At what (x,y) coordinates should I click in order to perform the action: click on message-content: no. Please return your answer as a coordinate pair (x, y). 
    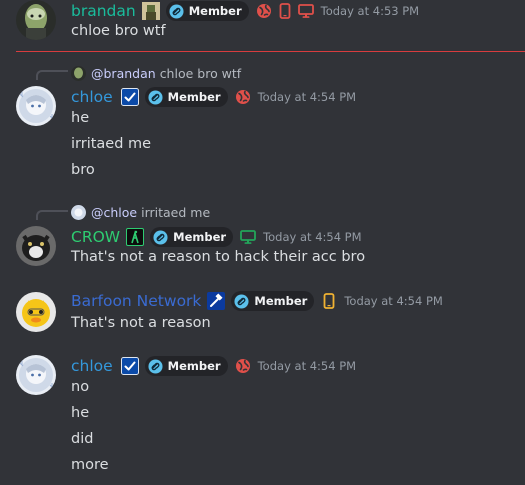
    Looking at the image, I should click on (80, 387).